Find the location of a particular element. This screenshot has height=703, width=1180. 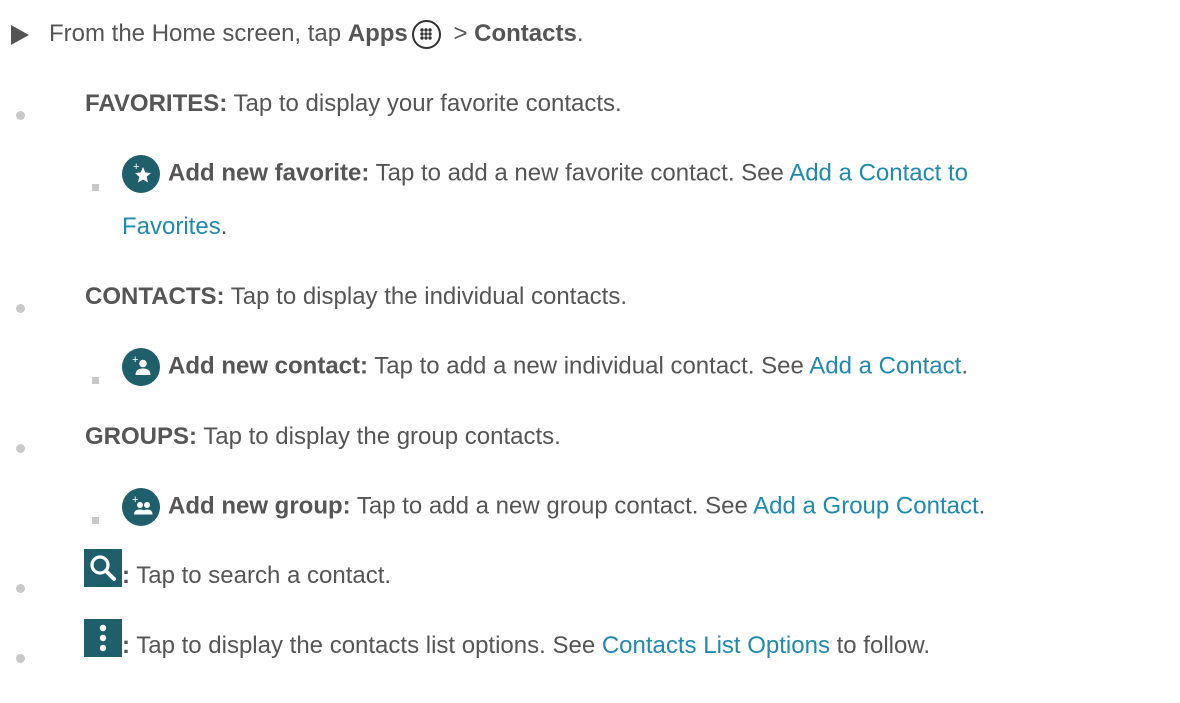

add-favorite-icon: + is located at coordinates (141, 174).